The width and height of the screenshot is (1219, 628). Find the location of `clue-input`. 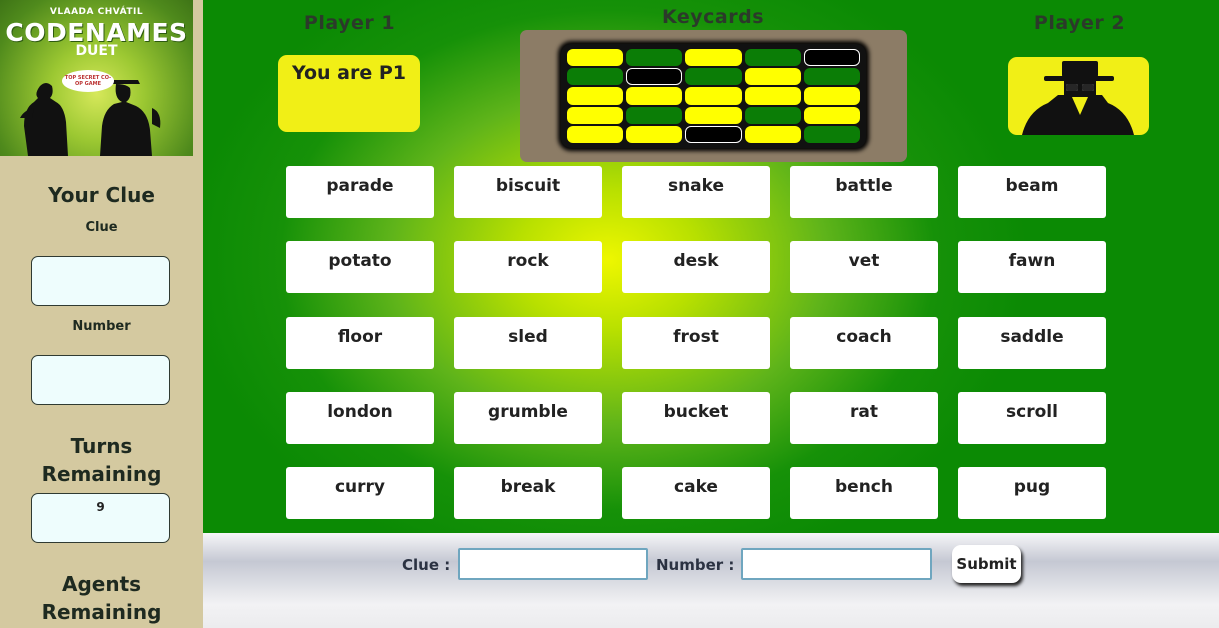

clue-input is located at coordinates (553, 564).